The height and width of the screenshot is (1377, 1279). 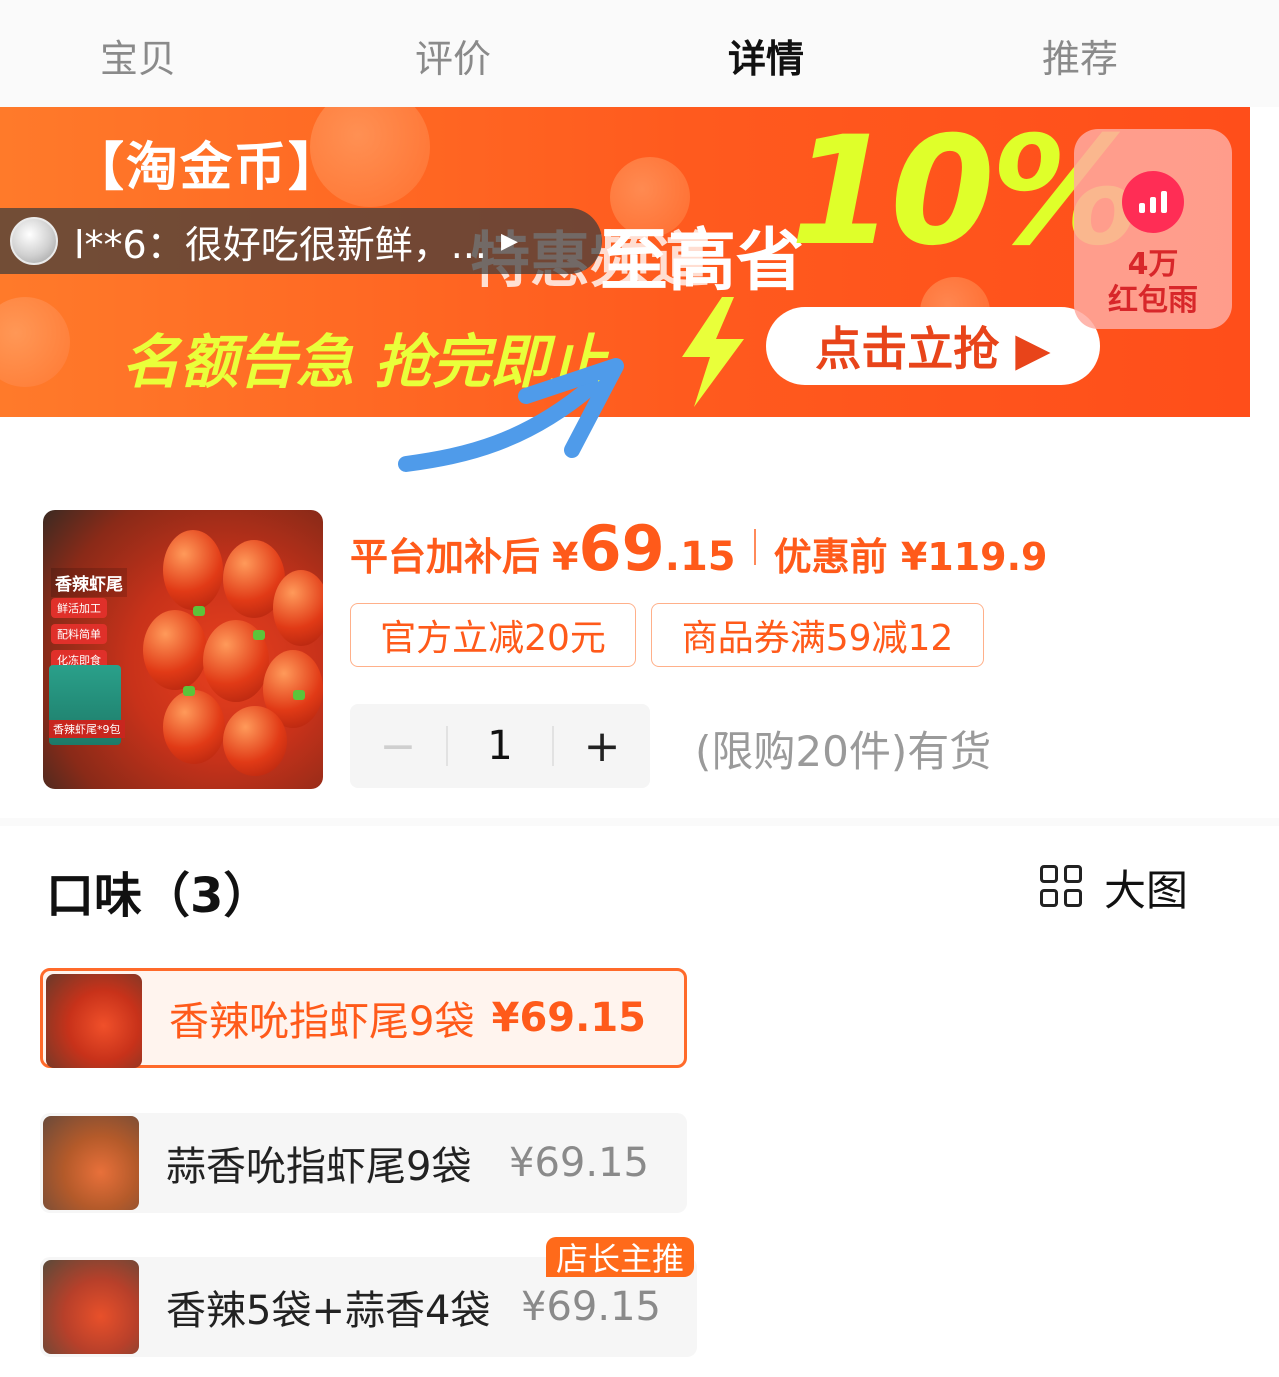 What do you see at coordinates (910, 557) in the screenshot?
I see `original-price: 优惠前 ¥119.9` at bounding box center [910, 557].